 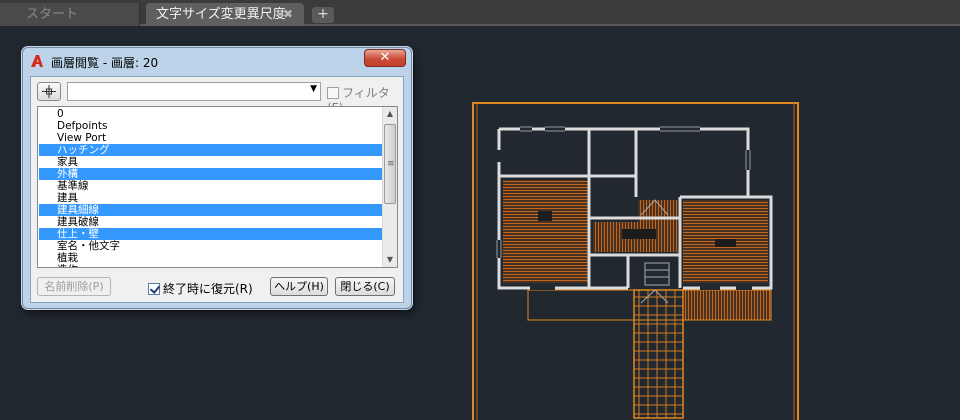 I want to click on layer-item: Defpoints, so click(x=211, y=126).